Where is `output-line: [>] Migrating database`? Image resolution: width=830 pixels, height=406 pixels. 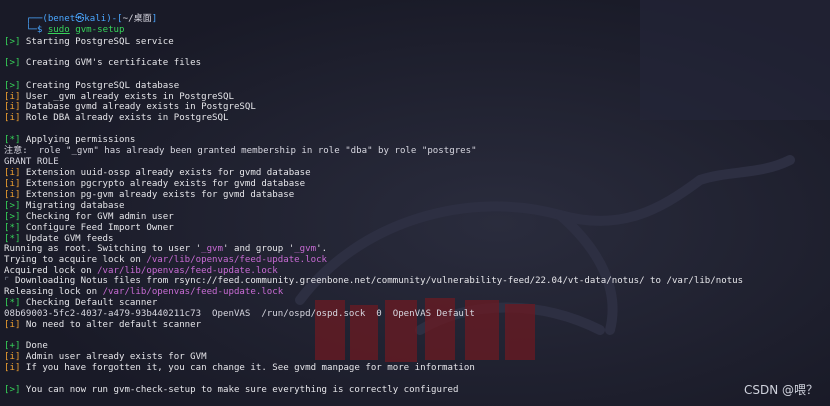
output-line: [>] Migrating database is located at coordinates (64, 206).